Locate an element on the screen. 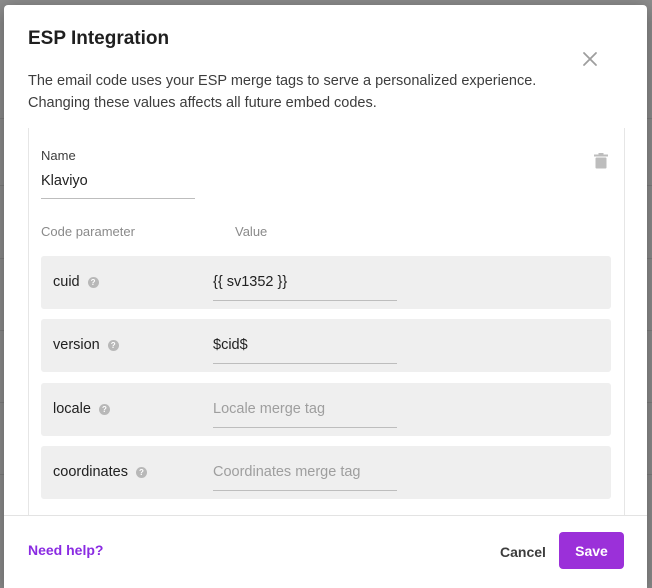 Image resolution: width=652 pixels, height=588 pixels. param-value-input: Locale merge tag is located at coordinates (305, 410).